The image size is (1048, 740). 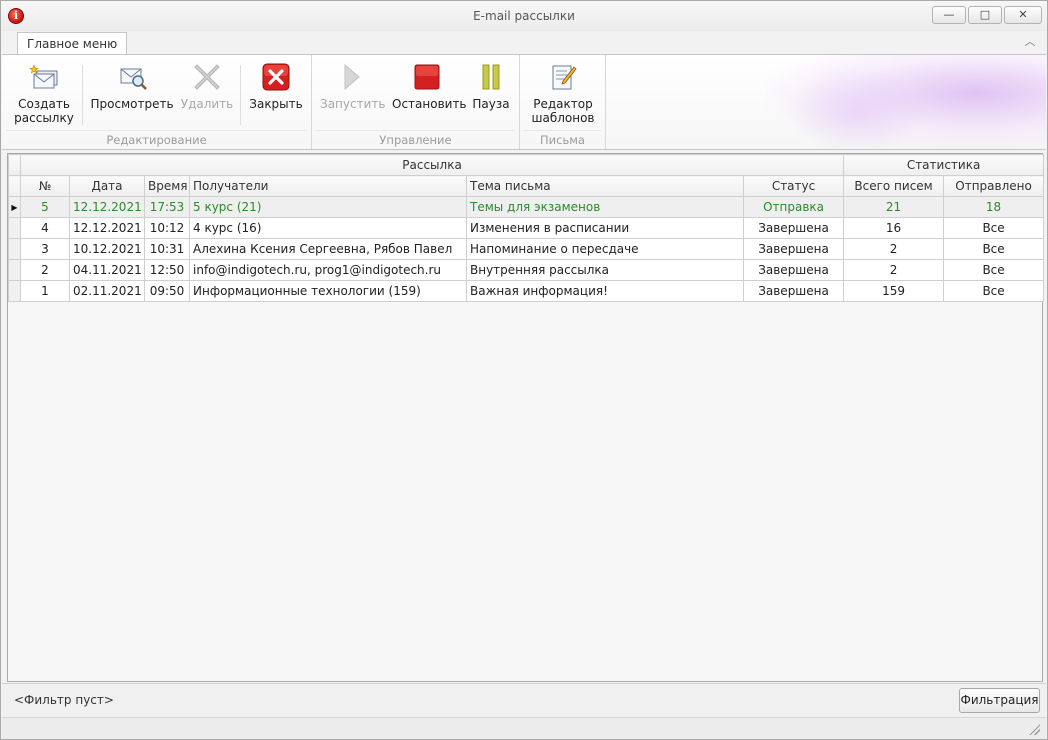 What do you see at coordinates (432, 165) in the screenshot?
I see `band-mailing-header: Рассылка` at bounding box center [432, 165].